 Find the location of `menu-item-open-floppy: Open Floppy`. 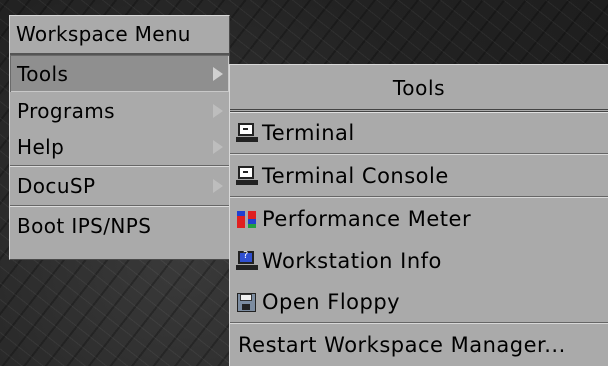

menu-item-open-floppy: Open Floppy is located at coordinates (419, 301).